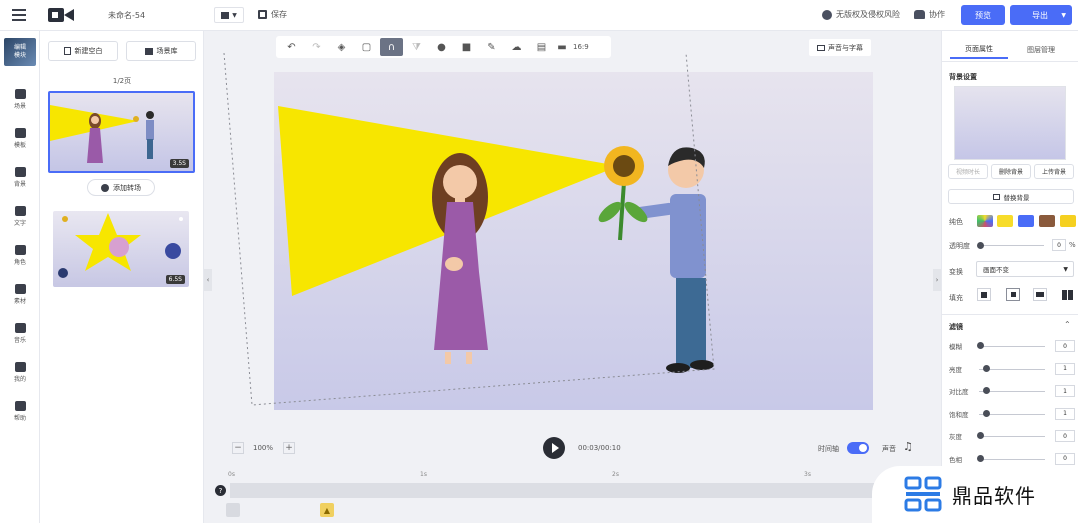  I want to click on scene-duration-badge: 6.5S, so click(175, 279).